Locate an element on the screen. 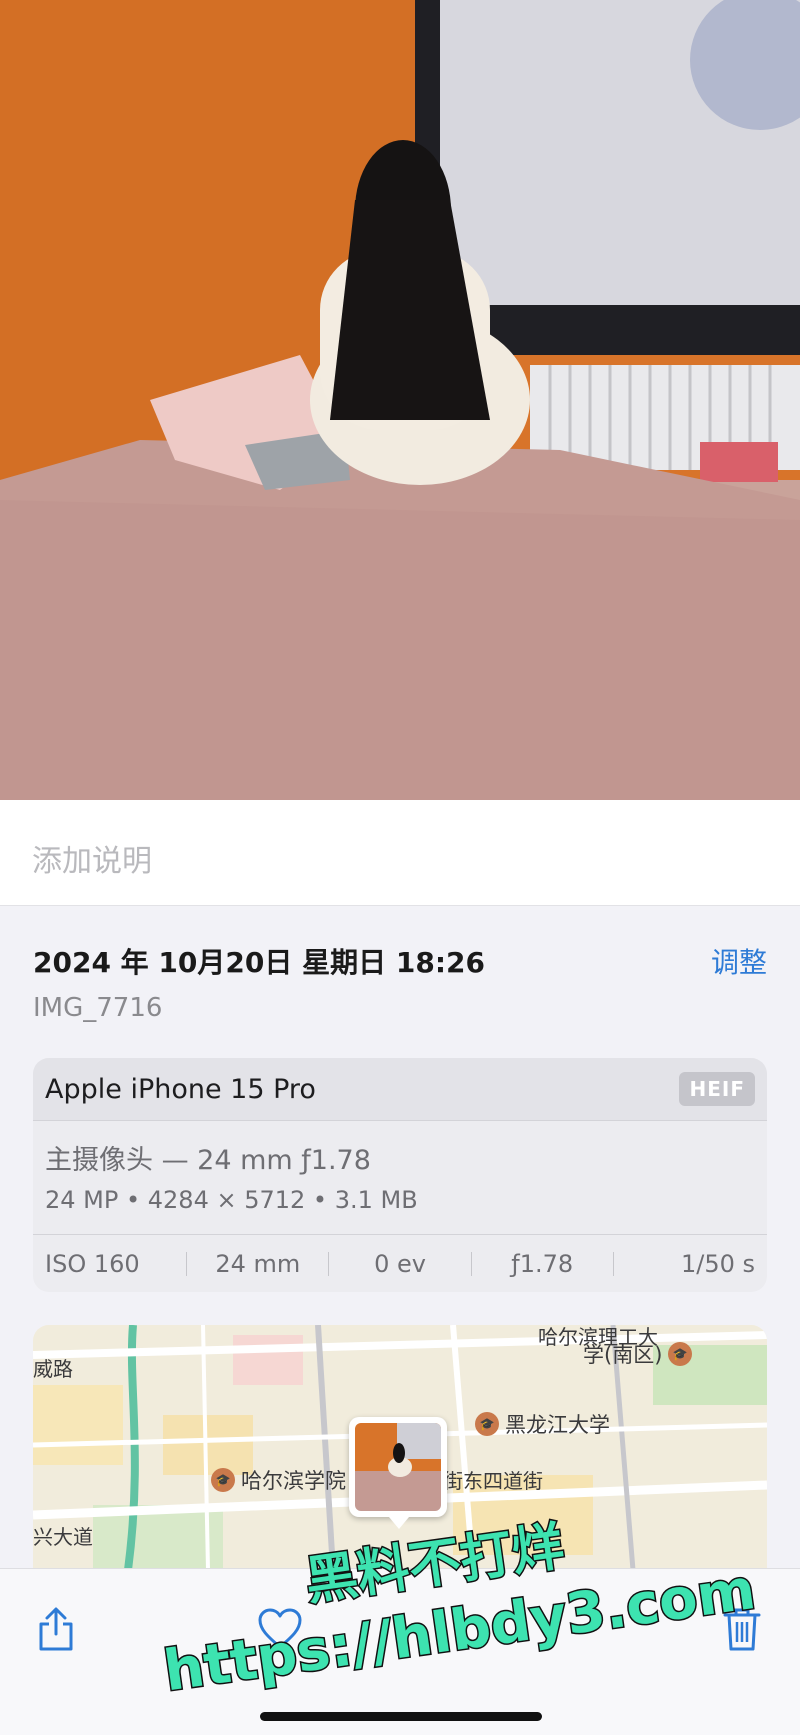  poi-harbin-college: 🎓 哈尔滨学院 is located at coordinates (278, 1480).